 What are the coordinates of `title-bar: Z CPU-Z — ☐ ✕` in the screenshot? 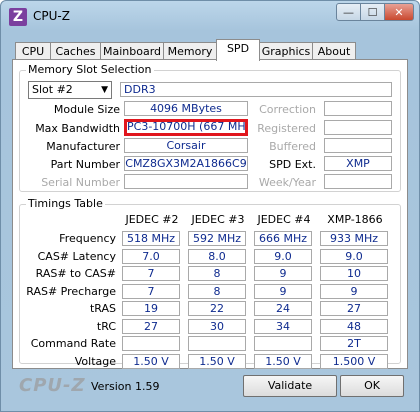 It's located at (210, 17).